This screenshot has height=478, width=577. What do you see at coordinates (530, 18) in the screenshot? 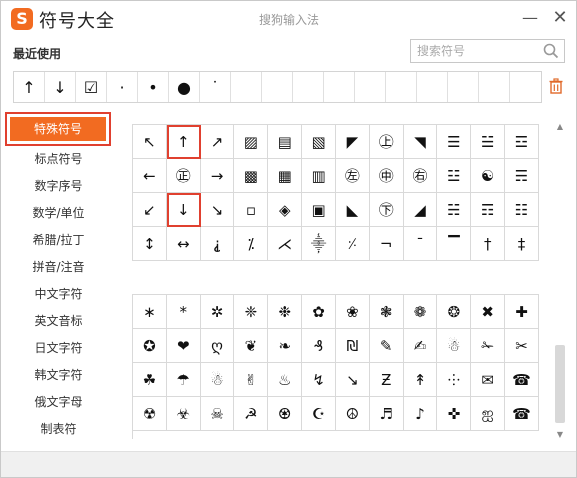
I see `minimize-button: —` at bounding box center [530, 18].